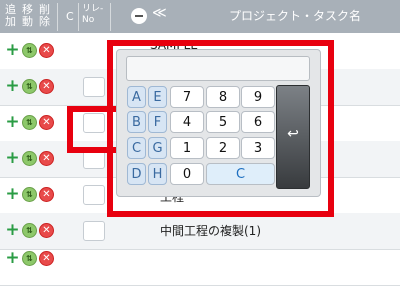  What do you see at coordinates (258, 148) in the screenshot?
I see `key-3: 3` at bounding box center [258, 148].